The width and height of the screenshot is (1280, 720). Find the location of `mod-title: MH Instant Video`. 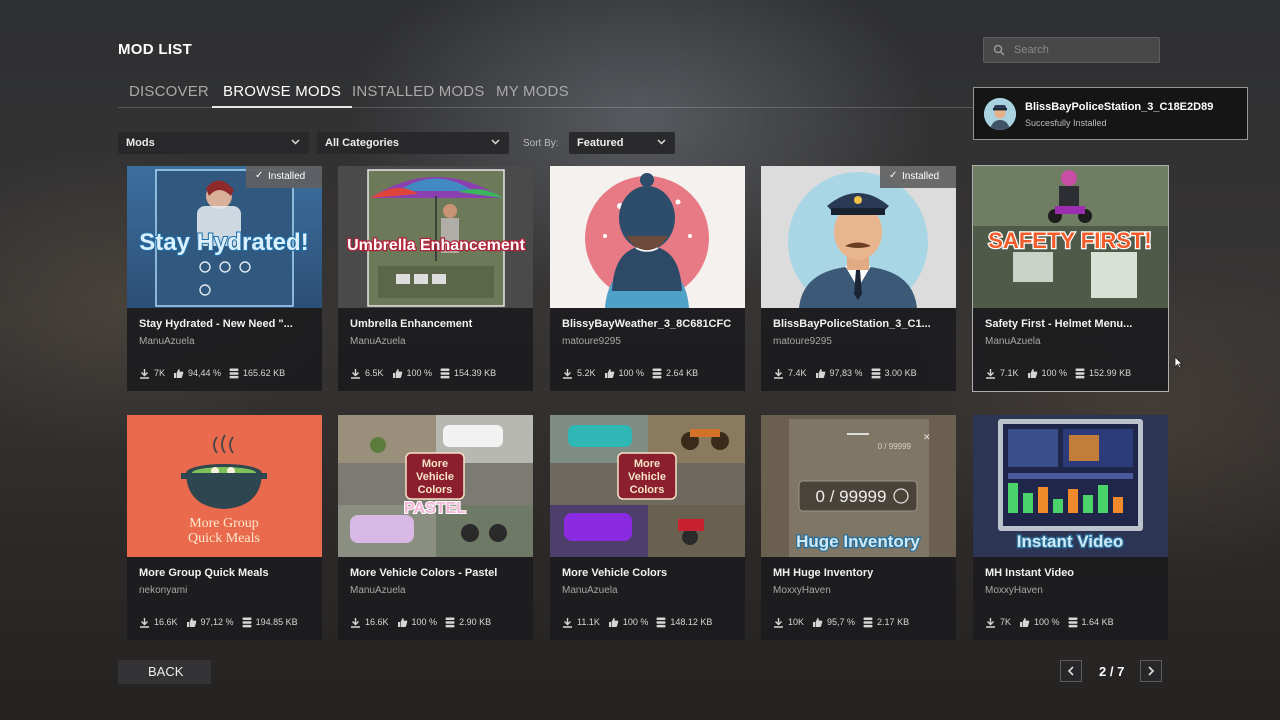

mod-title: MH Instant Video is located at coordinates (1030, 573).